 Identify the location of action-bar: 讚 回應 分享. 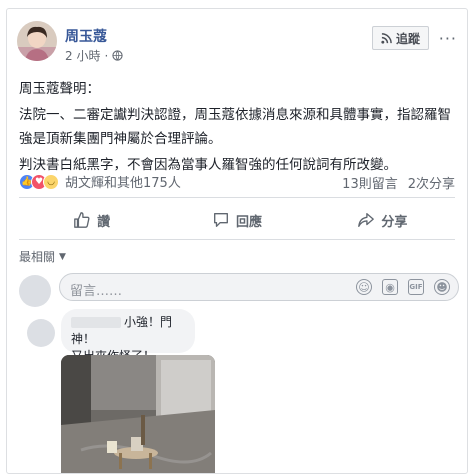
(237, 220).